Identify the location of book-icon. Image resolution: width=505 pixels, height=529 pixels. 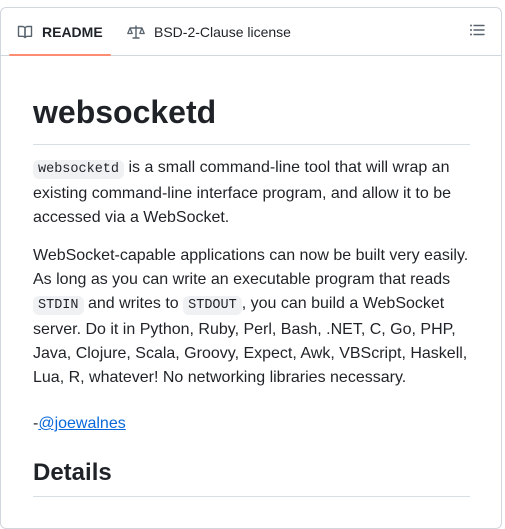
(25, 32).